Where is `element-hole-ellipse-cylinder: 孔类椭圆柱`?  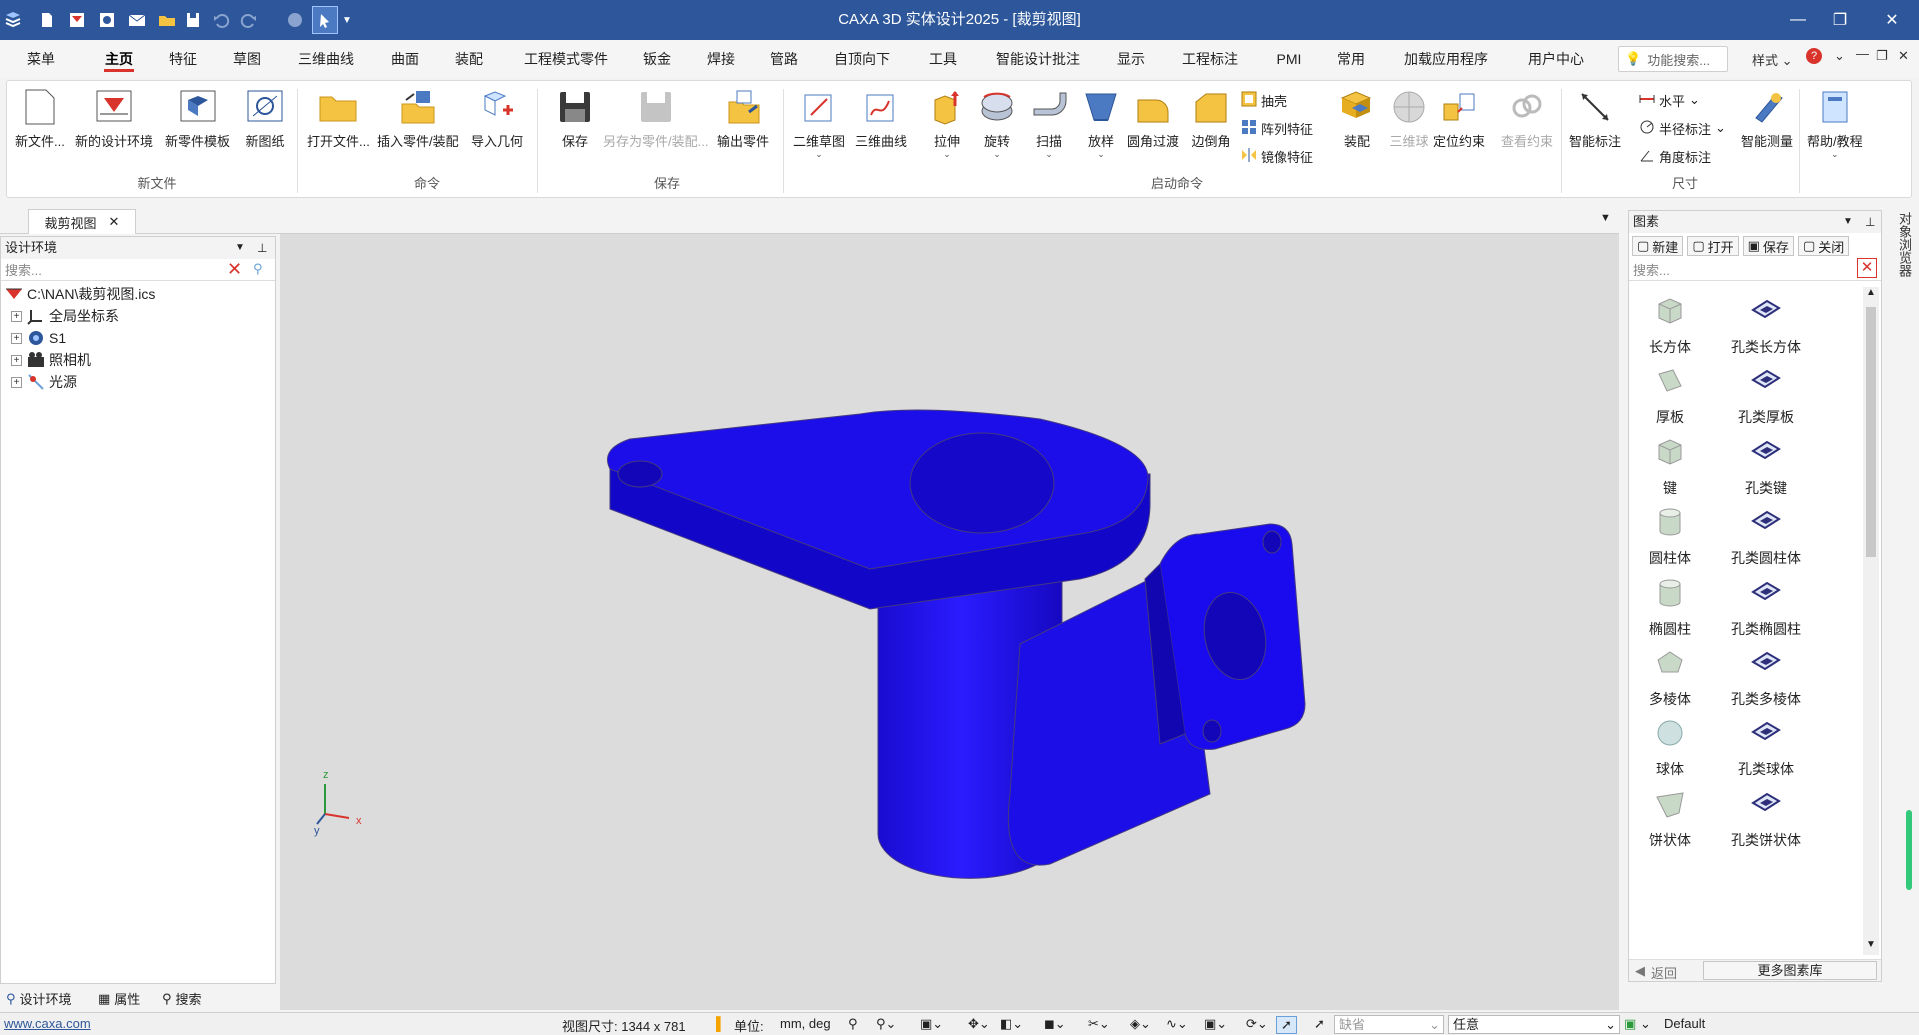
element-hole-ellipse-cylinder: 孔类椭圆柱 is located at coordinates (1766, 613).